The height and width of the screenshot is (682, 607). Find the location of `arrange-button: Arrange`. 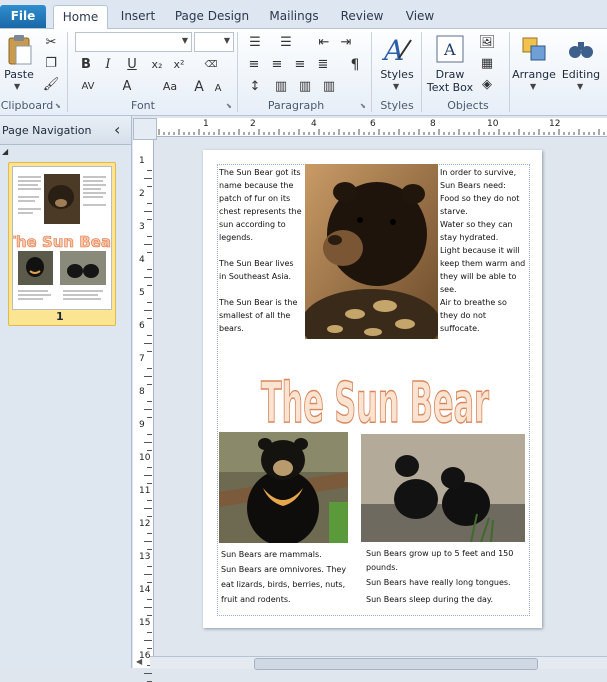

arrange-button: Arrange is located at coordinates (534, 74).